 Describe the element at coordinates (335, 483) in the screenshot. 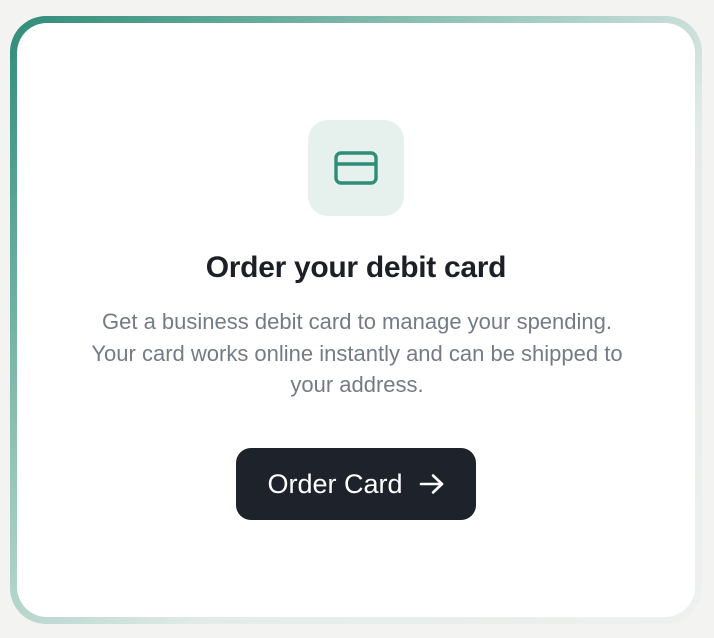

I see `order-card-button-label: Order Card` at that location.